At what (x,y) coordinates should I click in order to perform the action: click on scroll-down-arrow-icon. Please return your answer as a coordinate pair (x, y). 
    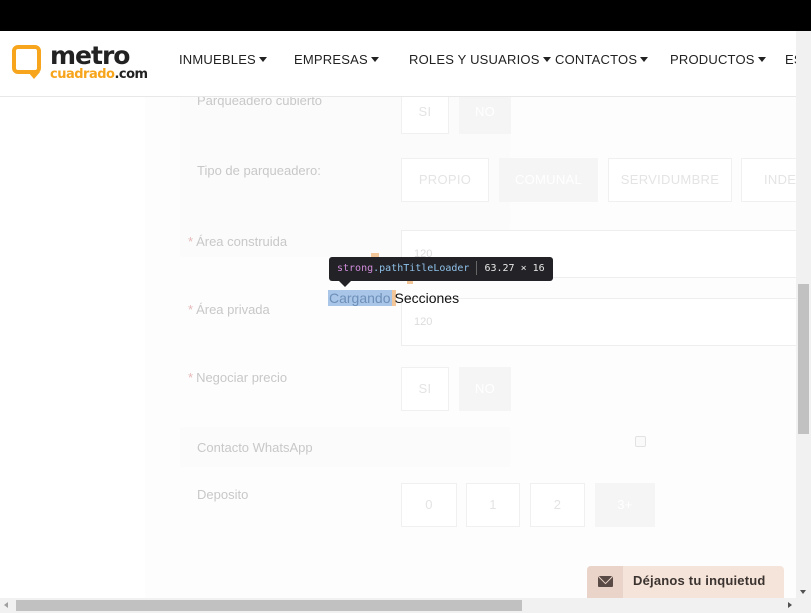
    Looking at the image, I should click on (803, 592).